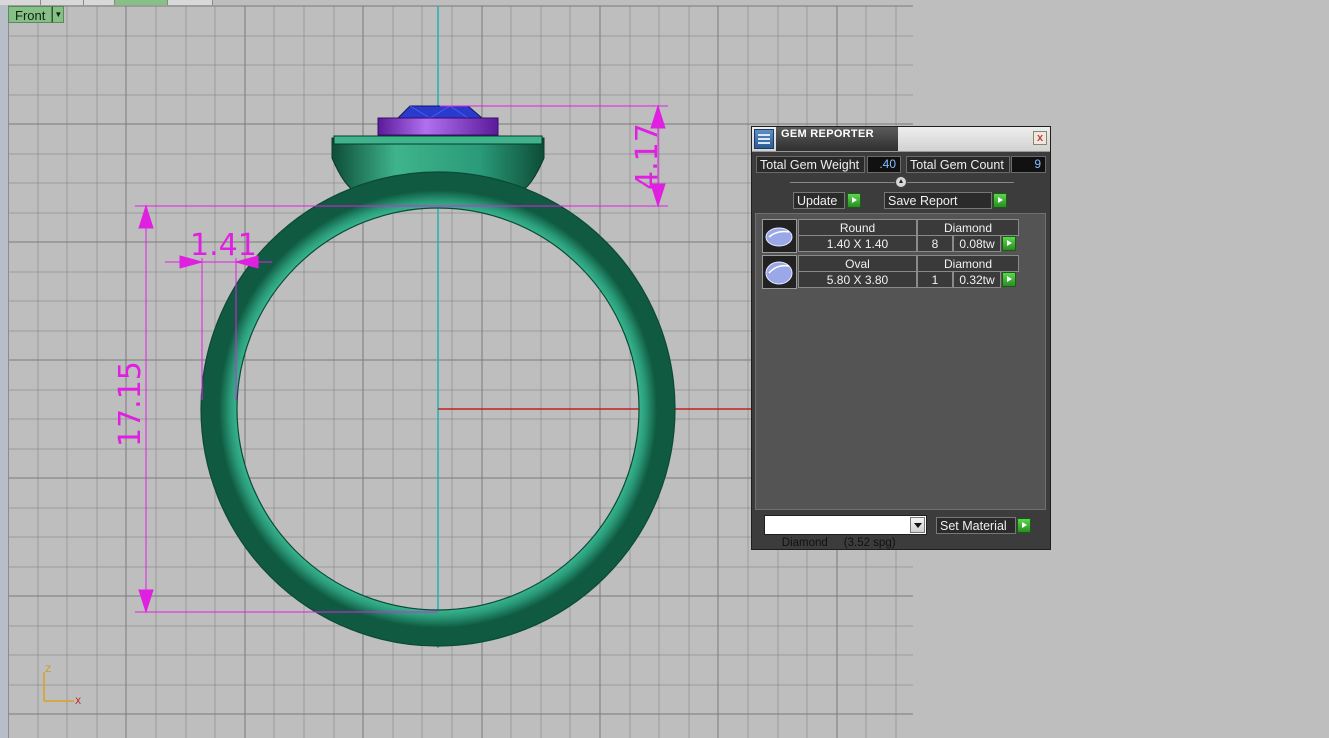  I want to click on gem-reporter-title: GEM REPORTER, so click(827, 134).